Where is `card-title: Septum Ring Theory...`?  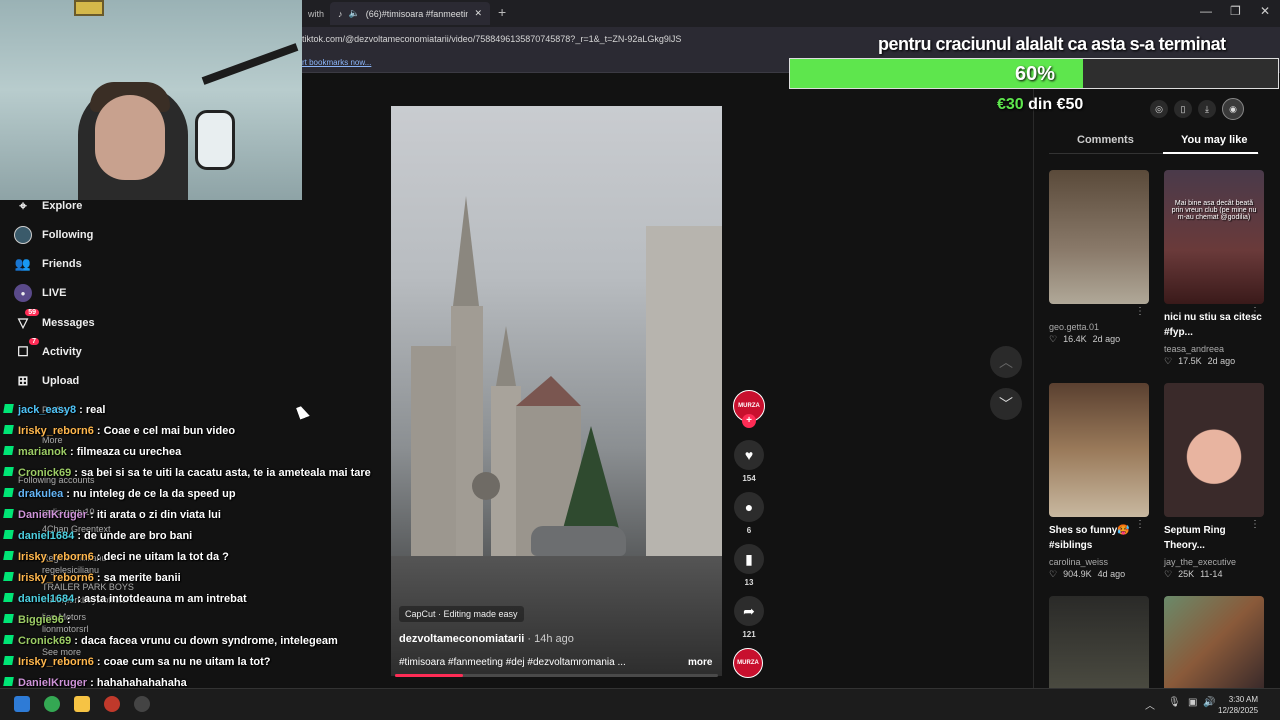
card-title: Septum Ring Theory... is located at coordinates (1214, 538).